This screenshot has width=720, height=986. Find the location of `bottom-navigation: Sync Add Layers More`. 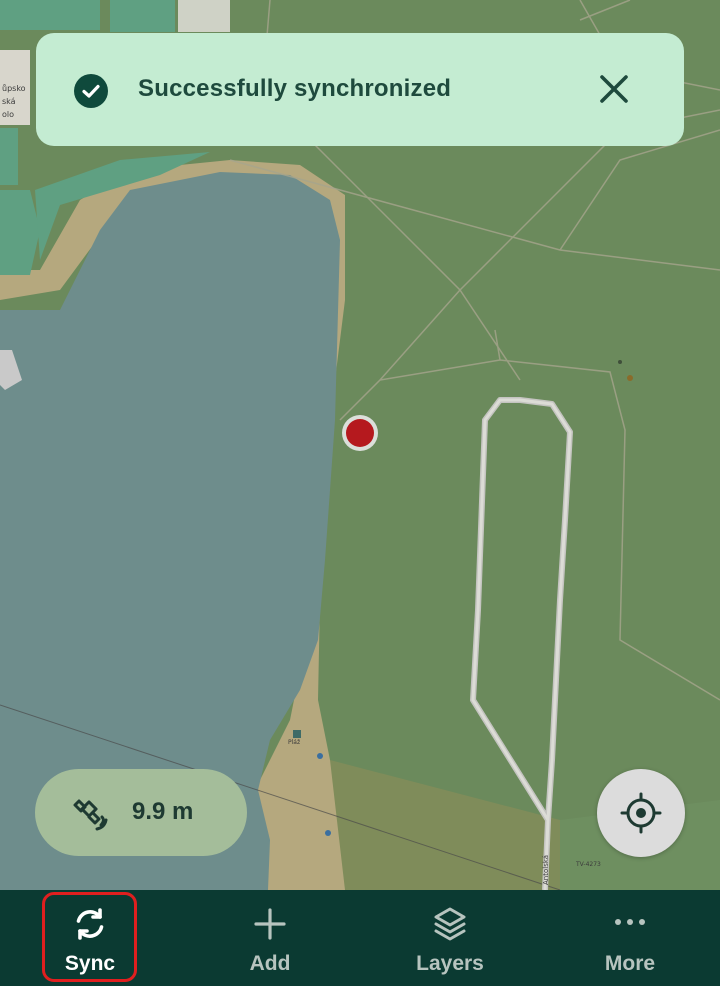

bottom-navigation: Sync Add Layers More is located at coordinates (360, 938).